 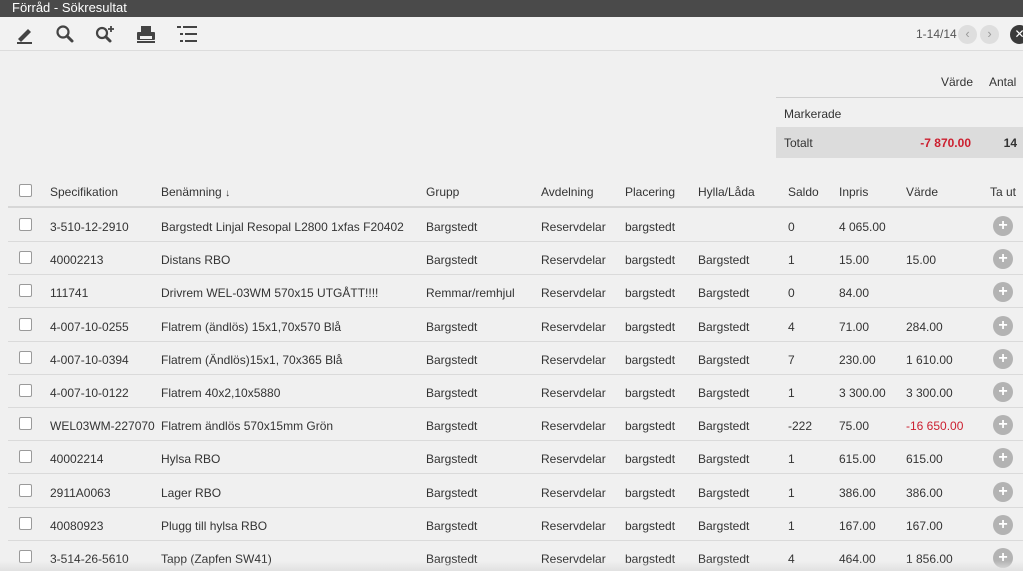 I want to click on col-header-balance: Saldo, so click(x=803, y=192).